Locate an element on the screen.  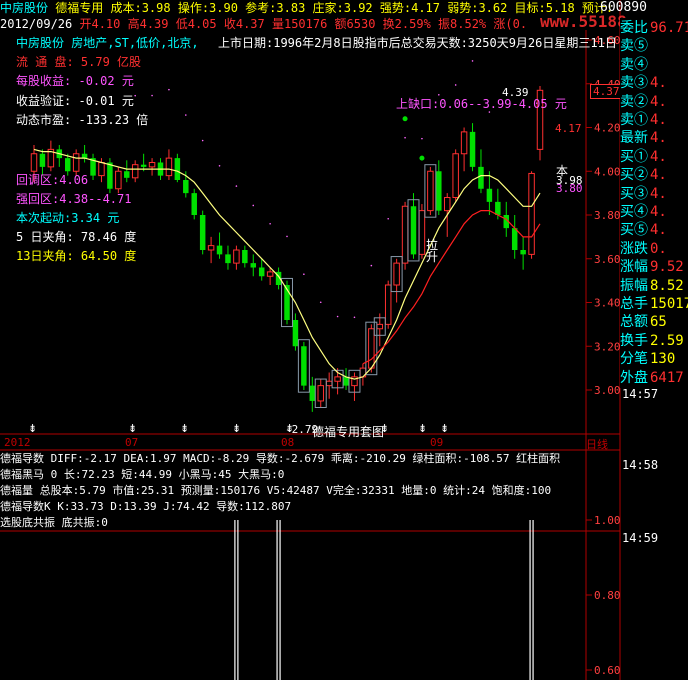
quote-row: 卖④ is located at coordinates (635, 65).